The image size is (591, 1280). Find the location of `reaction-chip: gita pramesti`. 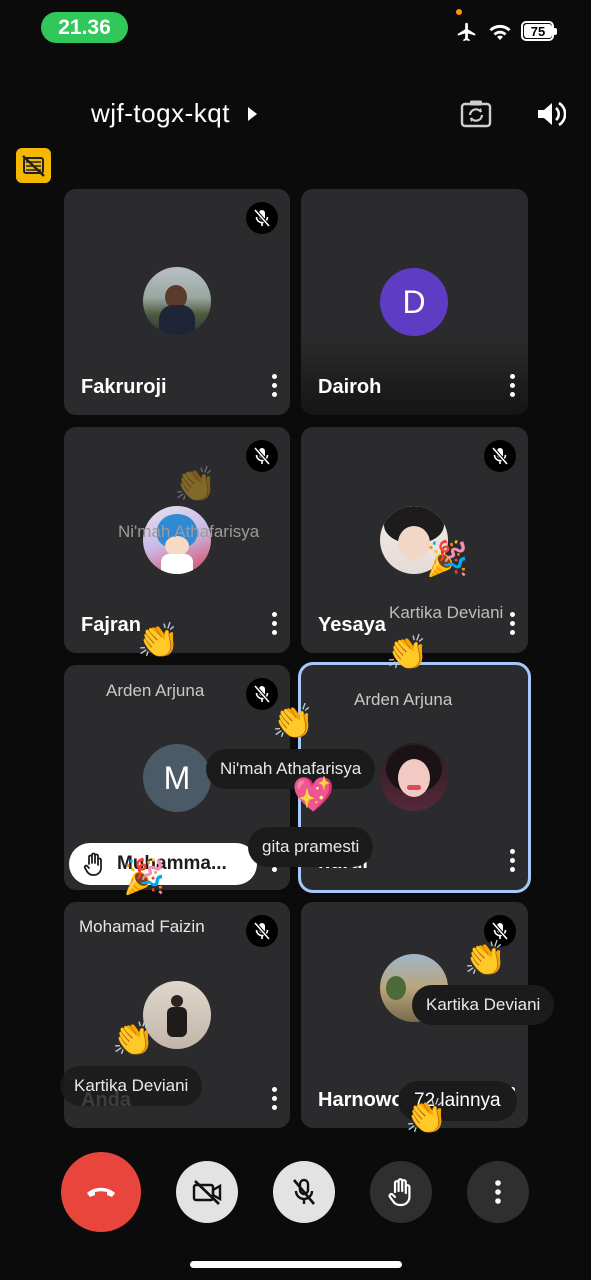

reaction-chip: gita pramesti is located at coordinates (311, 847).